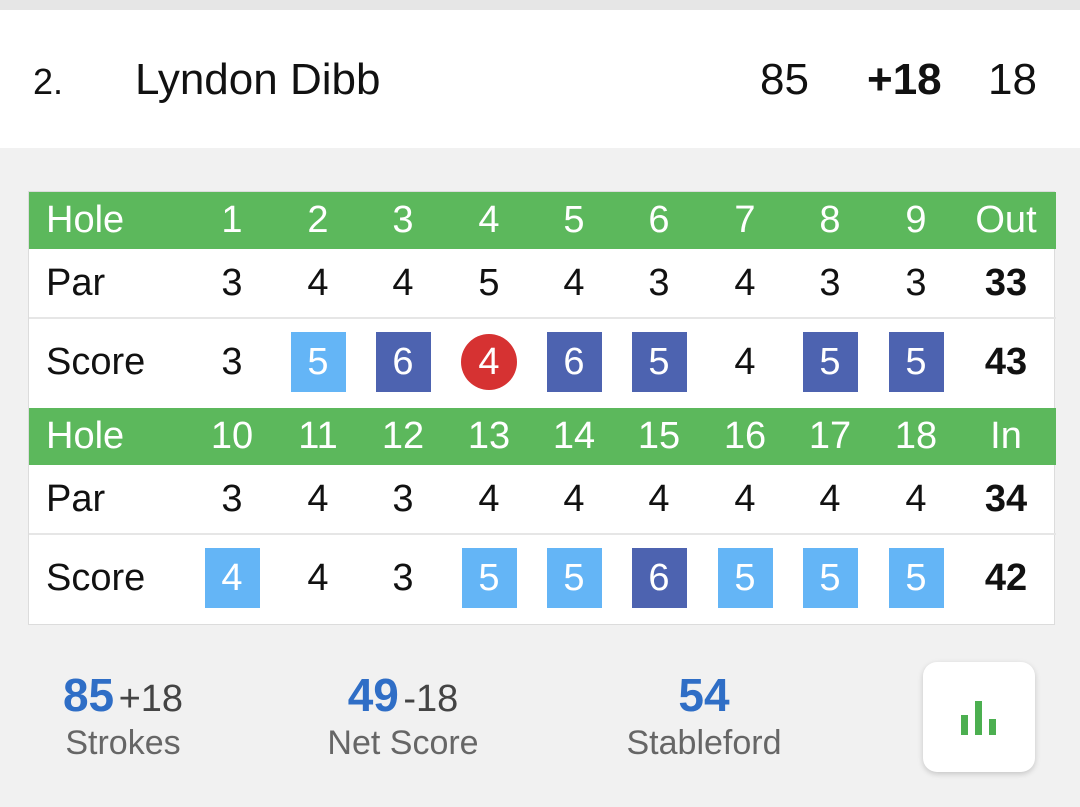 Image resolution: width=1080 pixels, height=807 pixels. I want to click on hole-number: 10, so click(232, 436).